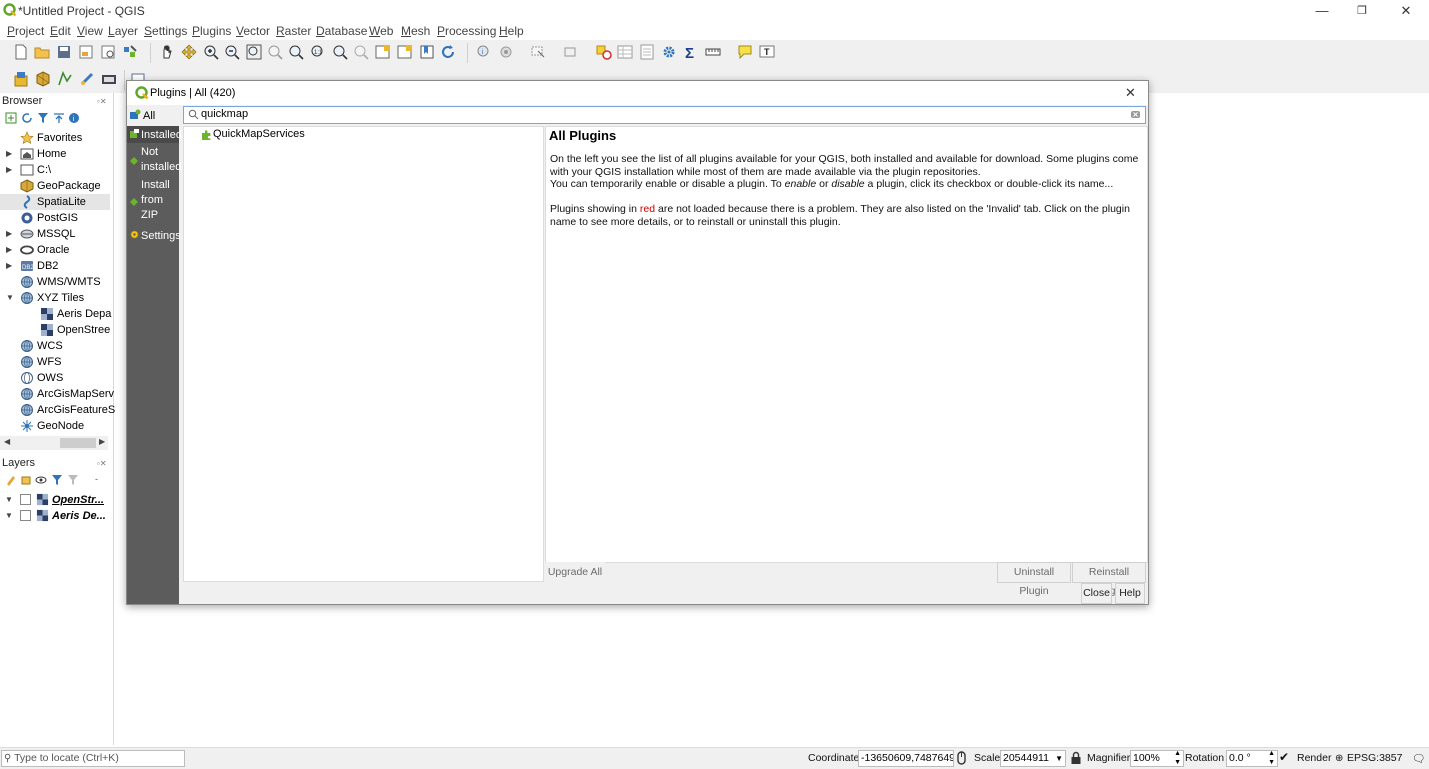 This screenshot has height=769, width=1429. What do you see at coordinates (154, 161) in the screenshot?
I see `tab-not-installed: Not installed` at bounding box center [154, 161].